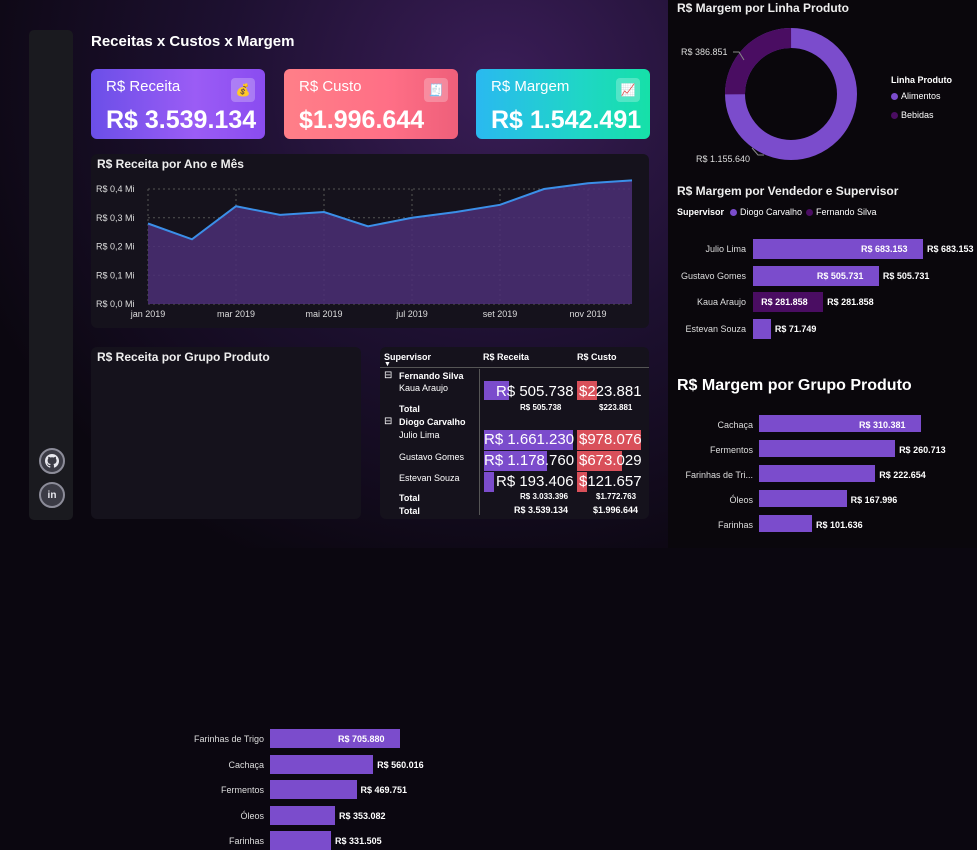 This screenshot has width=977, height=850. What do you see at coordinates (409, 511) in the screenshot?
I see `grand-total-label: Total` at bounding box center [409, 511].